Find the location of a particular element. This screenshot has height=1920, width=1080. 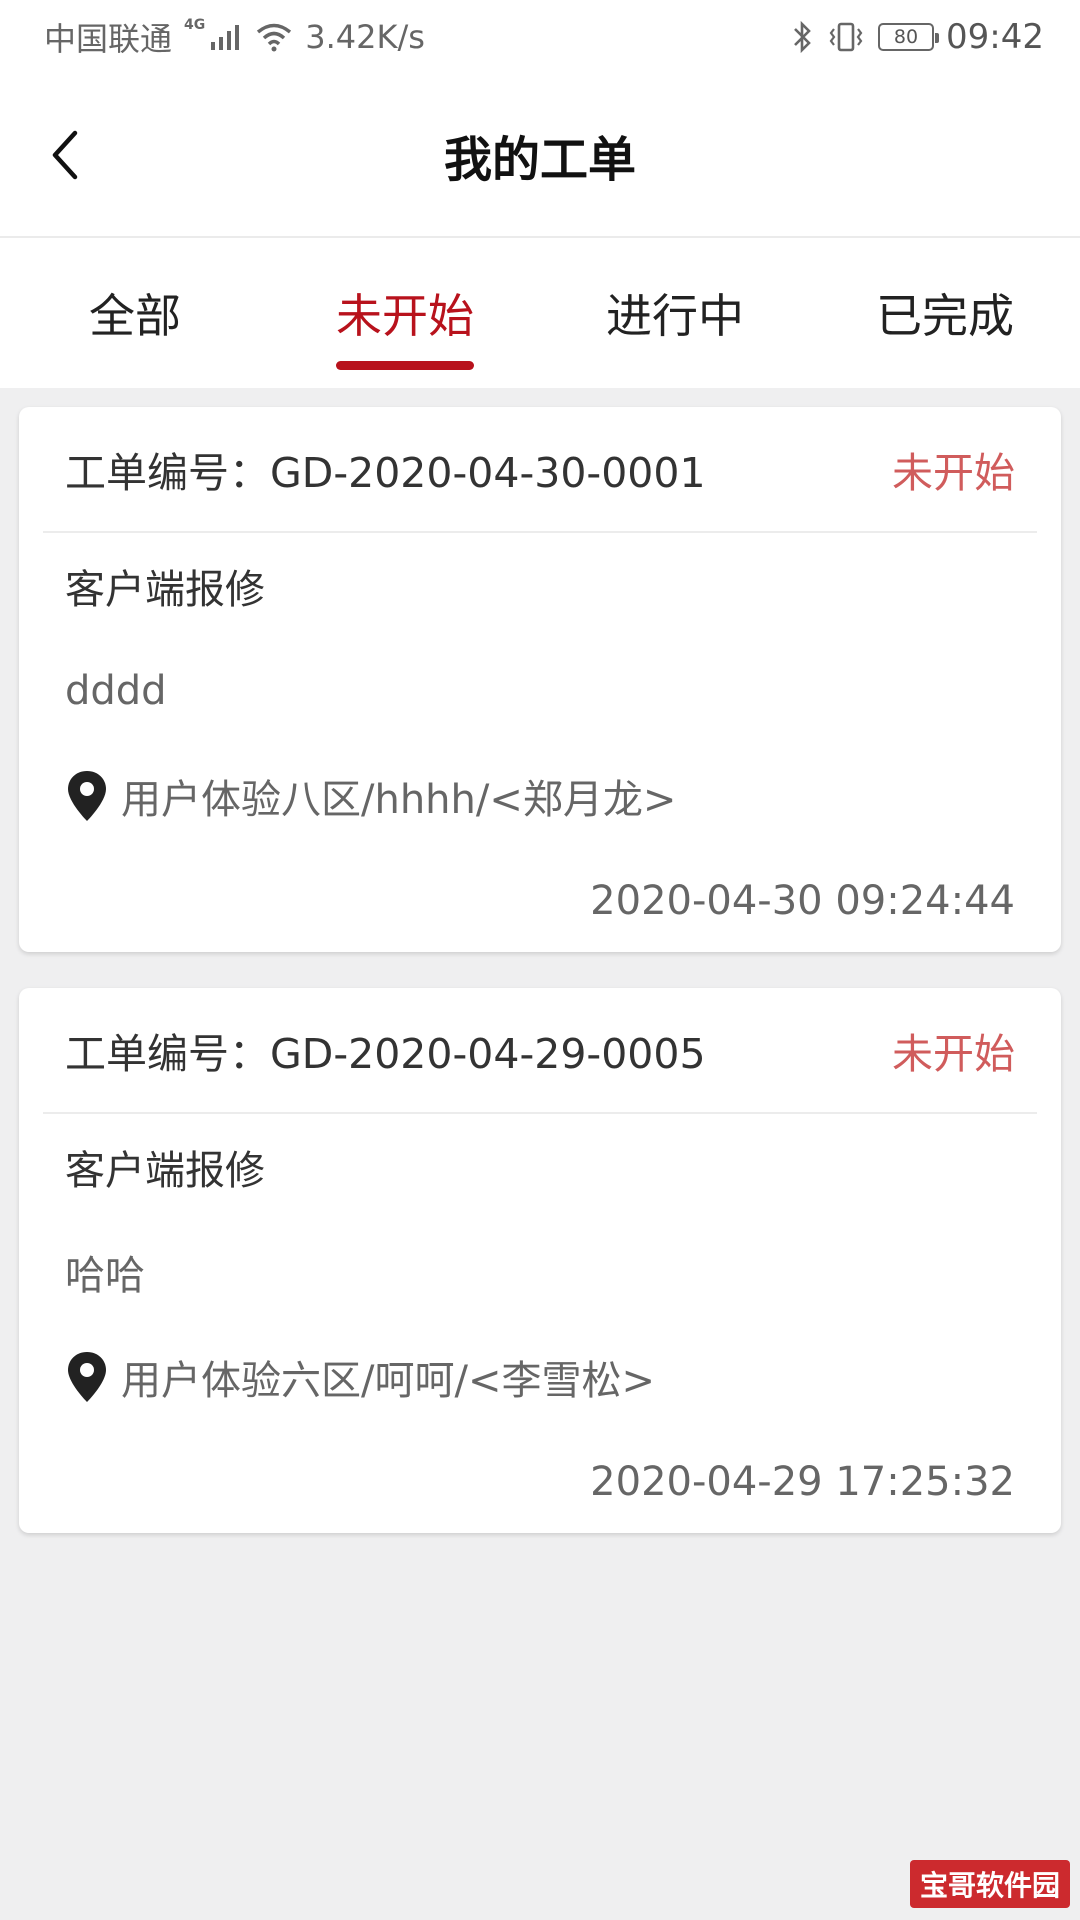

location-text: 用户体验六区/呵呵/<李雪松> is located at coordinates (388, 1380).